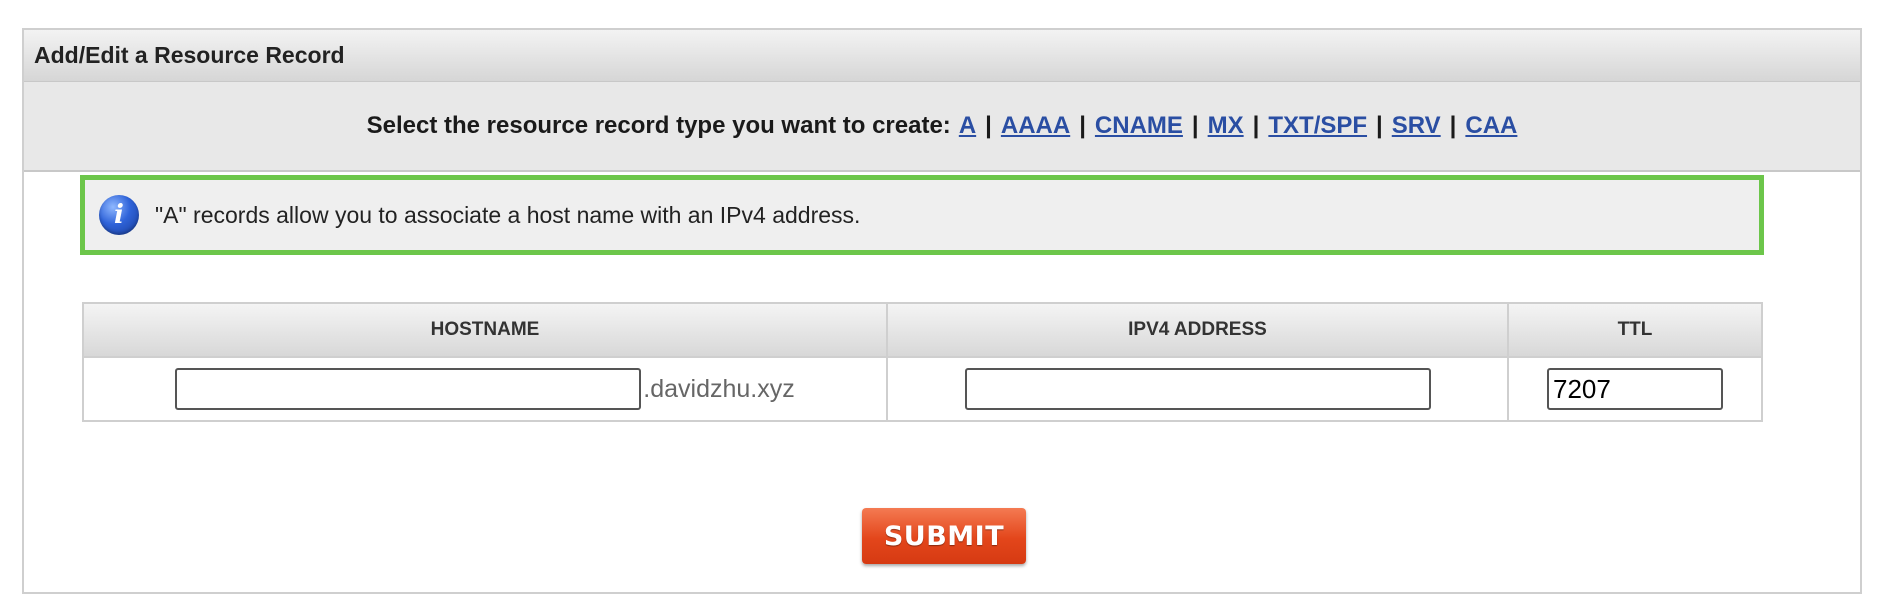 This screenshot has height=602, width=1902. What do you see at coordinates (1197, 330) in the screenshot?
I see `column-header-ipv4-address: IPV4 ADDRESS` at bounding box center [1197, 330].